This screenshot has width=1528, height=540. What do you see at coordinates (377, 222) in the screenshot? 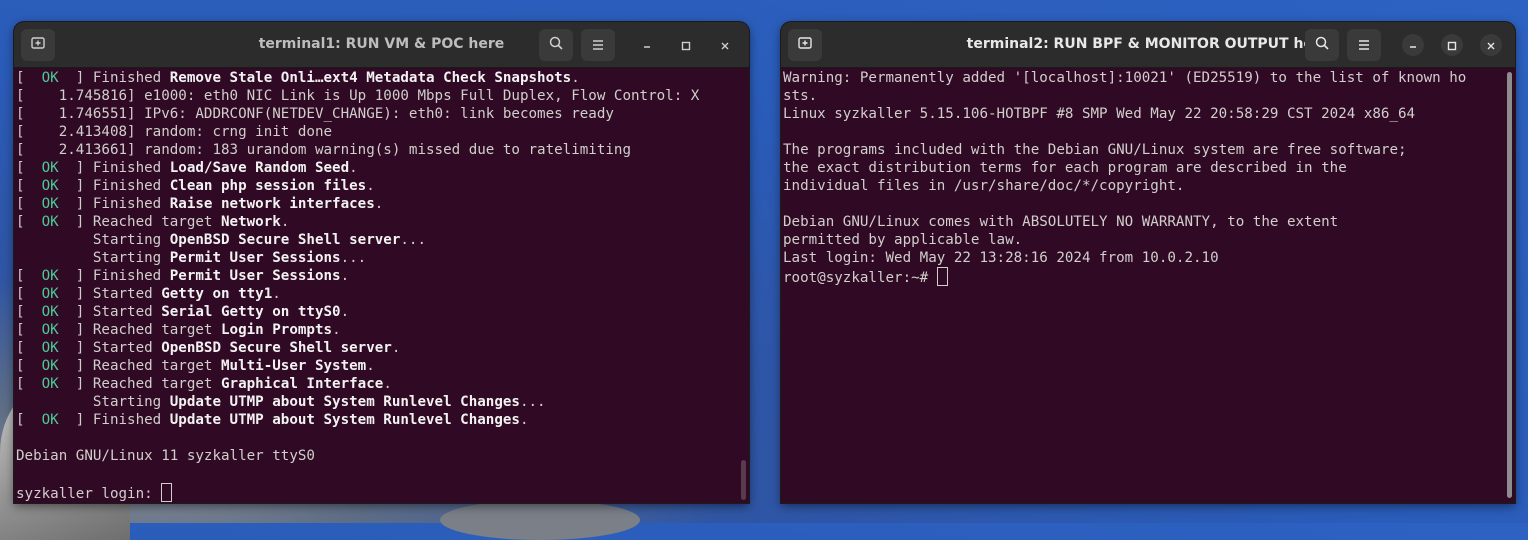
I see `terminal-line: [ OK ] Reached target Network.` at bounding box center [377, 222].